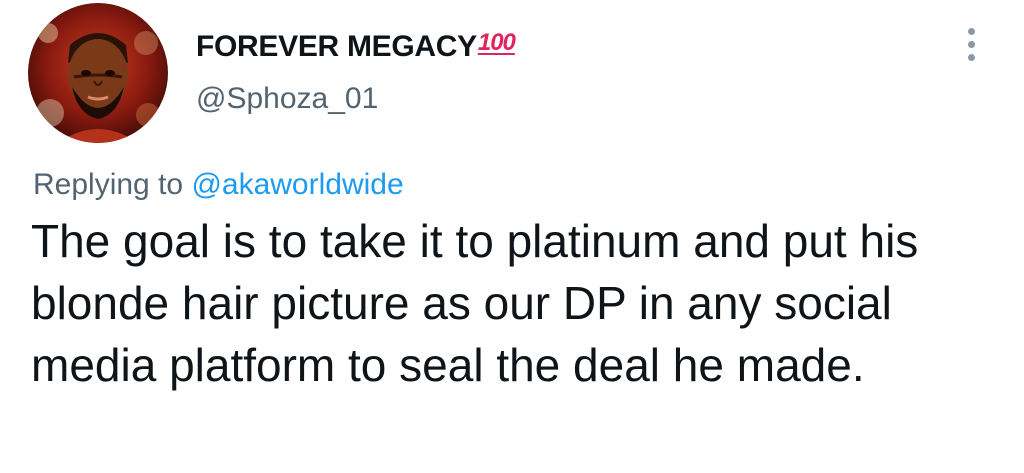  Describe the element at coordinates (287, 99) in the screenshot. I see `author-handle: @Sphoza_01` at that location.